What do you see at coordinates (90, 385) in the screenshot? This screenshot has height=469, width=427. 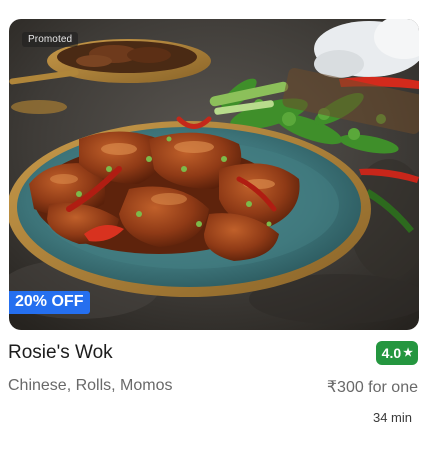 I see `cuisine-list: Chinese, Rolls, Momos` at bounding box center [90, 385].